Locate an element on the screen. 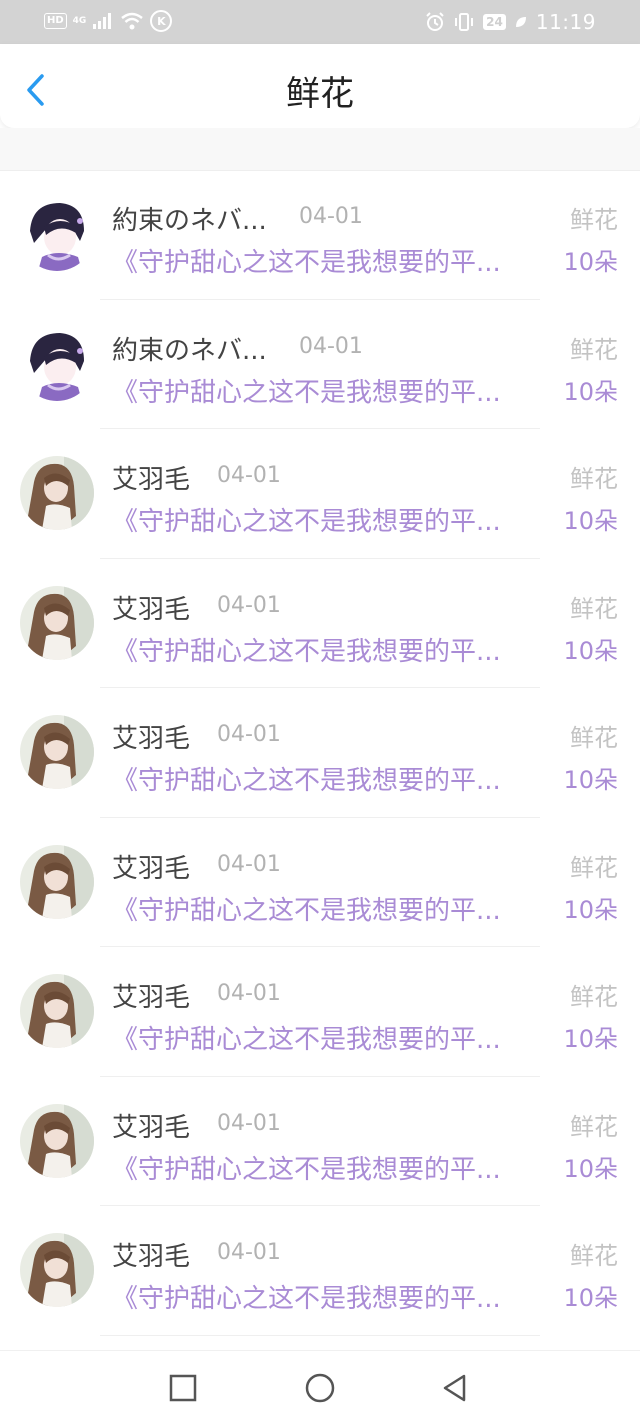  home-button is located at coordinates (320, 1388).